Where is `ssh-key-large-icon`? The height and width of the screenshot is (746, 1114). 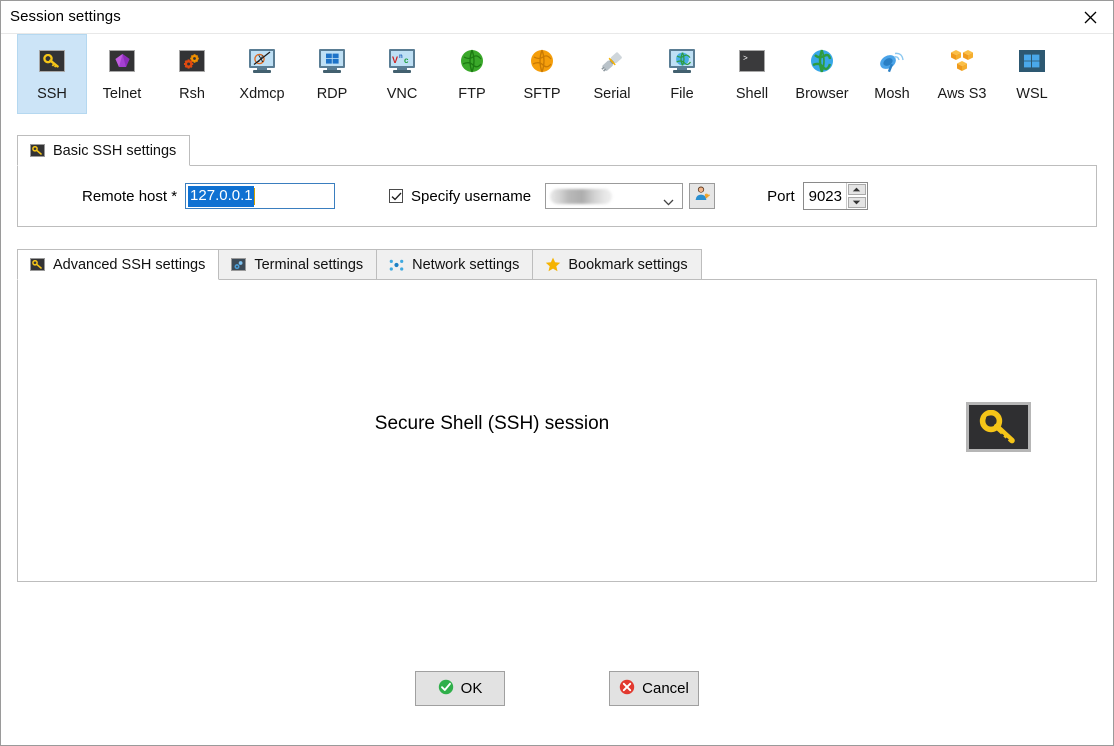
ssh-key-large-icon is located at coordinates (998, 427).